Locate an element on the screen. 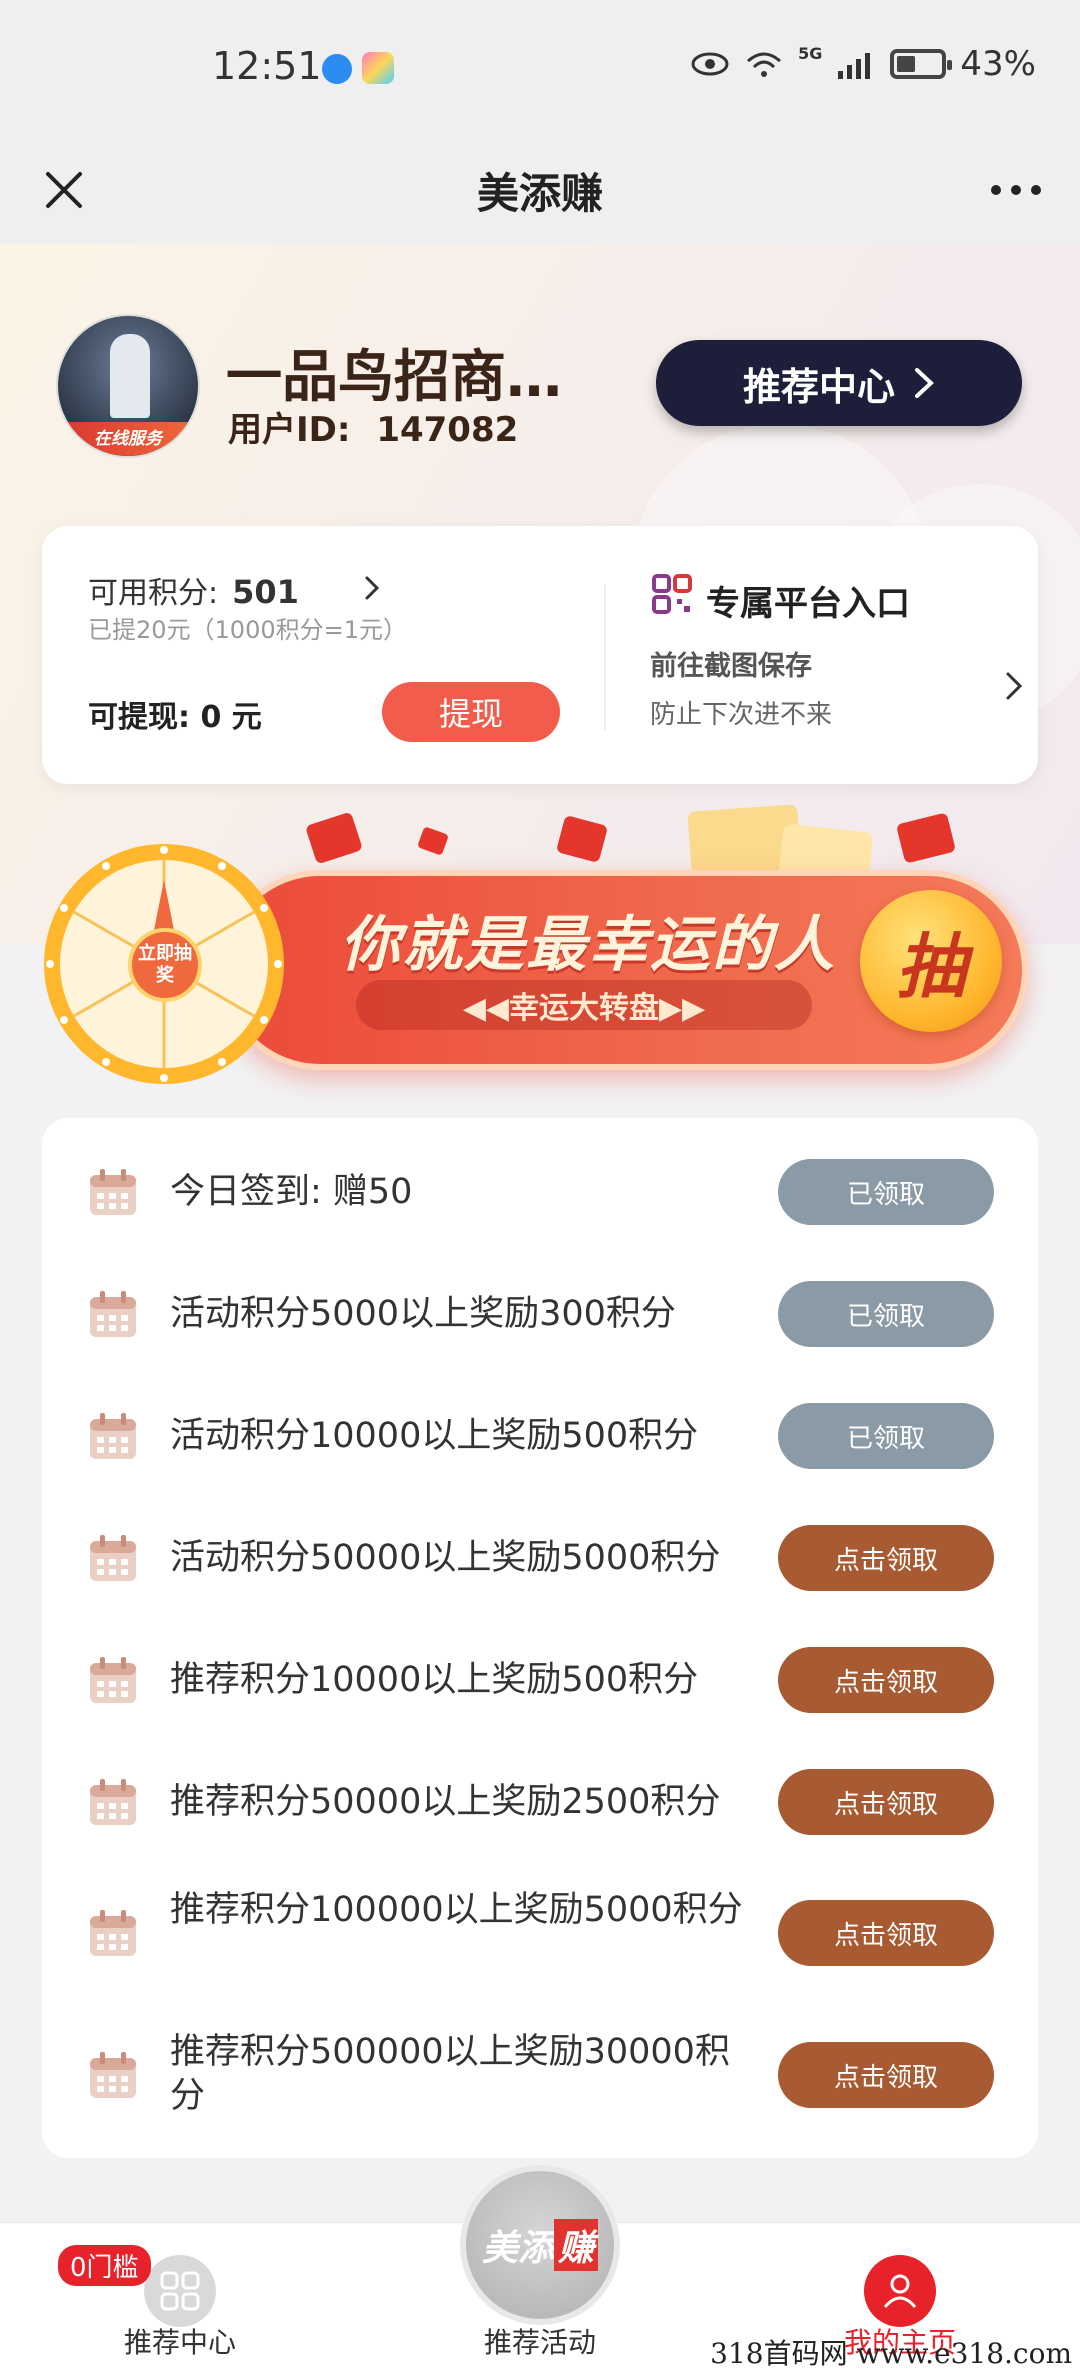  battery-icon is located at coordinates (921, 64).